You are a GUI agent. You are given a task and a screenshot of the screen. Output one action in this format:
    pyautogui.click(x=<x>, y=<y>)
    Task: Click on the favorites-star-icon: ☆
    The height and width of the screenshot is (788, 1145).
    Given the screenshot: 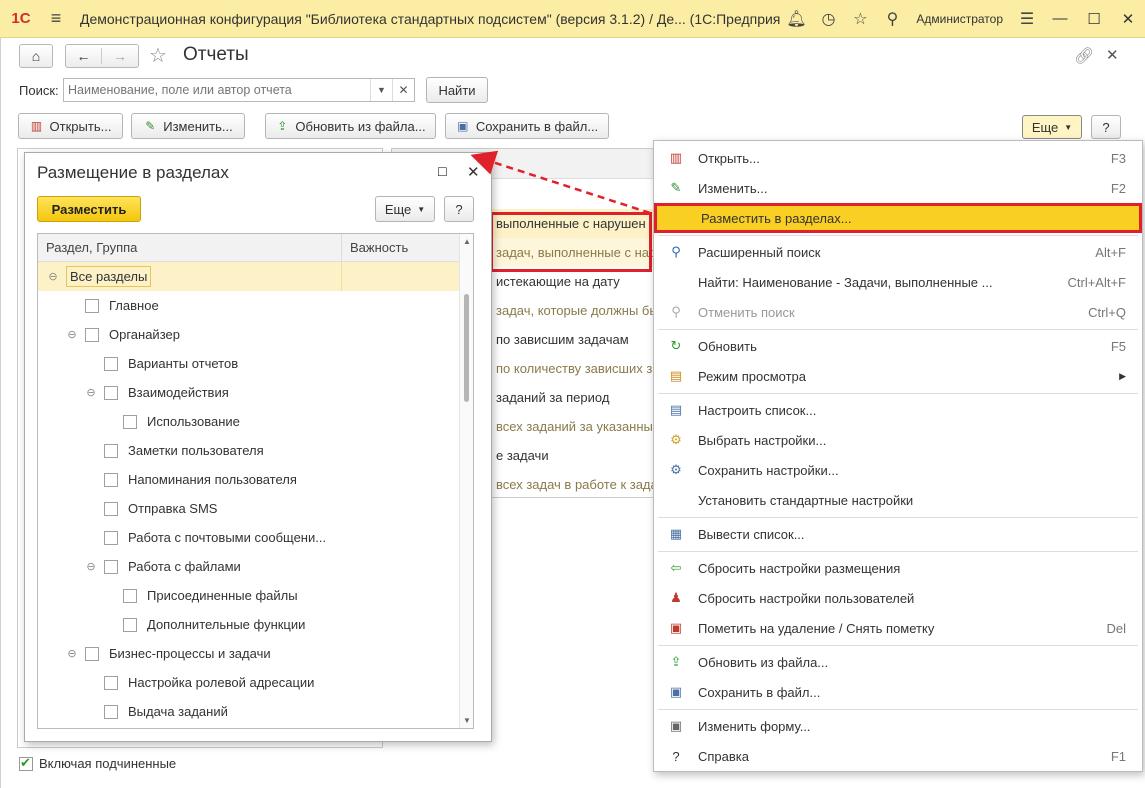 What is the action you would take?
    pyautogui.click(x=860, y=19)
    